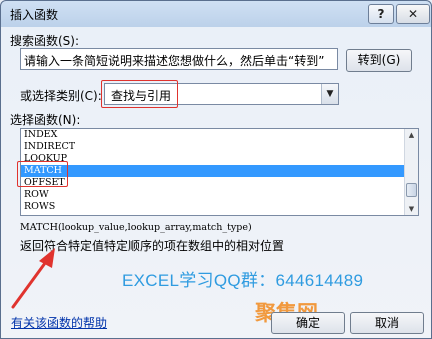 The image size is (432, 339). Describe the element at coordinates (308, 323) in the screenshot. I see `ok-button: 确定` at that location.